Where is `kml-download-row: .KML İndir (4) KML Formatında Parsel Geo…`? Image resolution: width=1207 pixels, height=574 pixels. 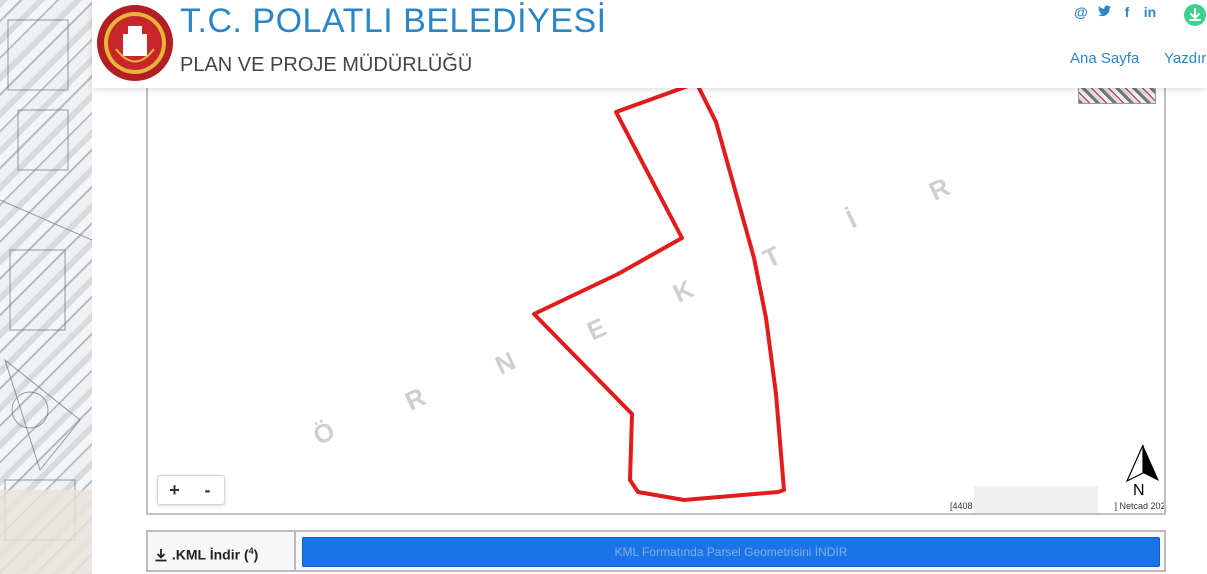 kml-download-row: .KML İndir (4) KML Formatında Parsel Geo… is located at coordinates (656, 551).